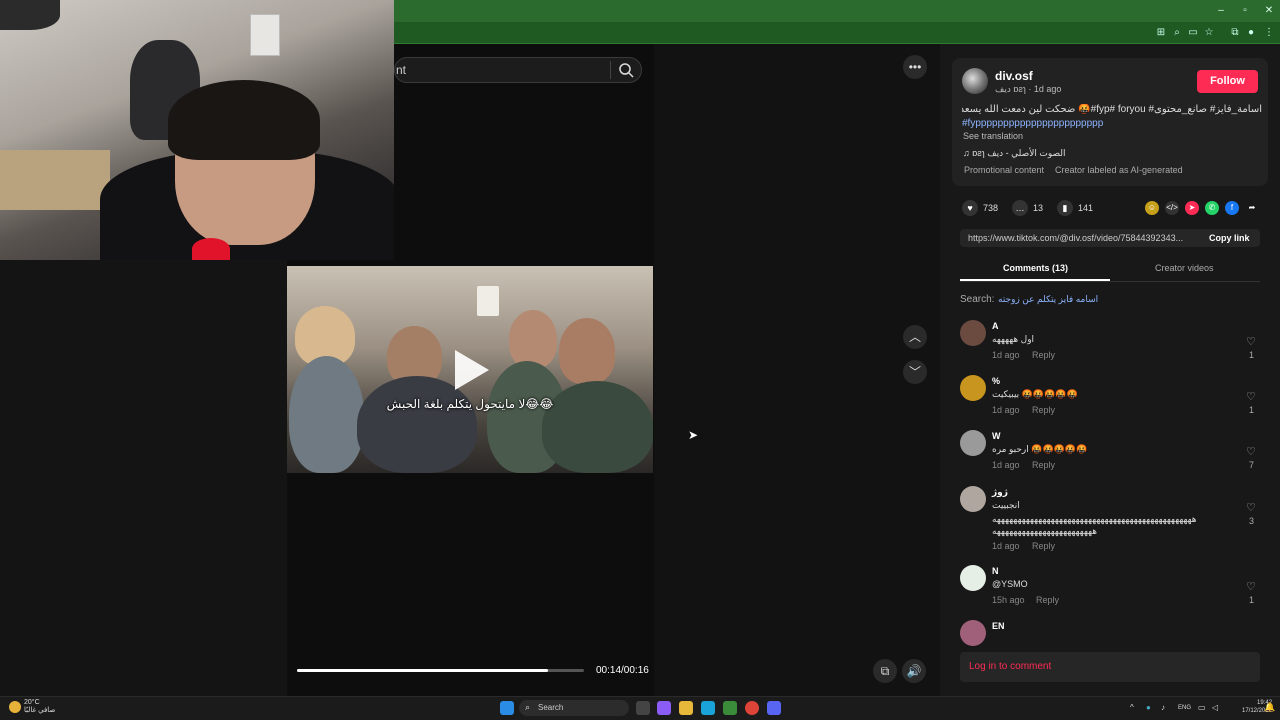  What do you see at coordinates (1235, 33) in the screenshot?
I see `extensions-icon: ⧉` at bounding box center [1235, 33].